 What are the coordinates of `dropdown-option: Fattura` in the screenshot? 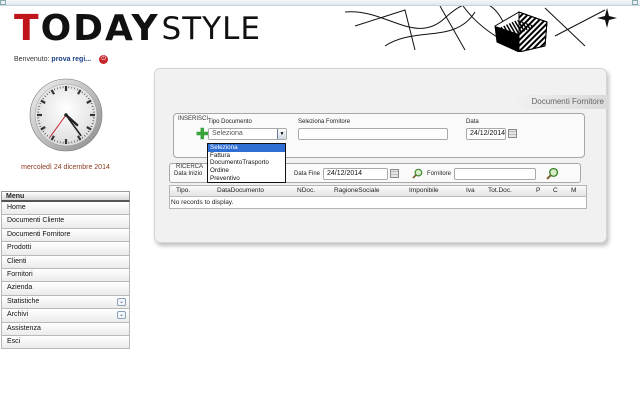 It's located at (246, 156).